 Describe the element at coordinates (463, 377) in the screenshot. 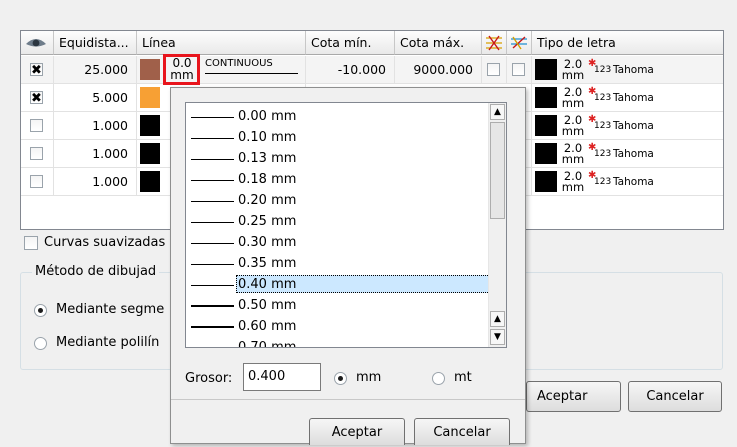

I see `unit-mt-label: mt` at that location.